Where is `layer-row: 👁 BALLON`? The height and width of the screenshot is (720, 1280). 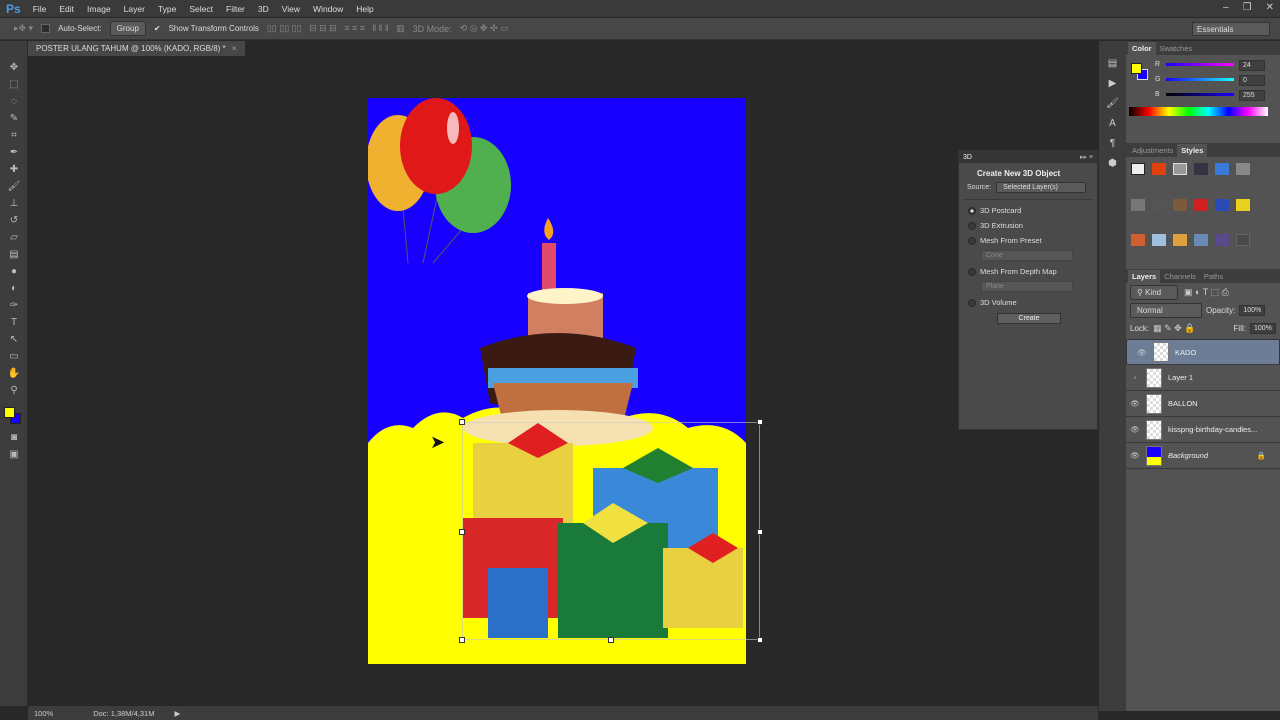
layer-row: 👁 BALLON is located at coordinates (1203, 404).